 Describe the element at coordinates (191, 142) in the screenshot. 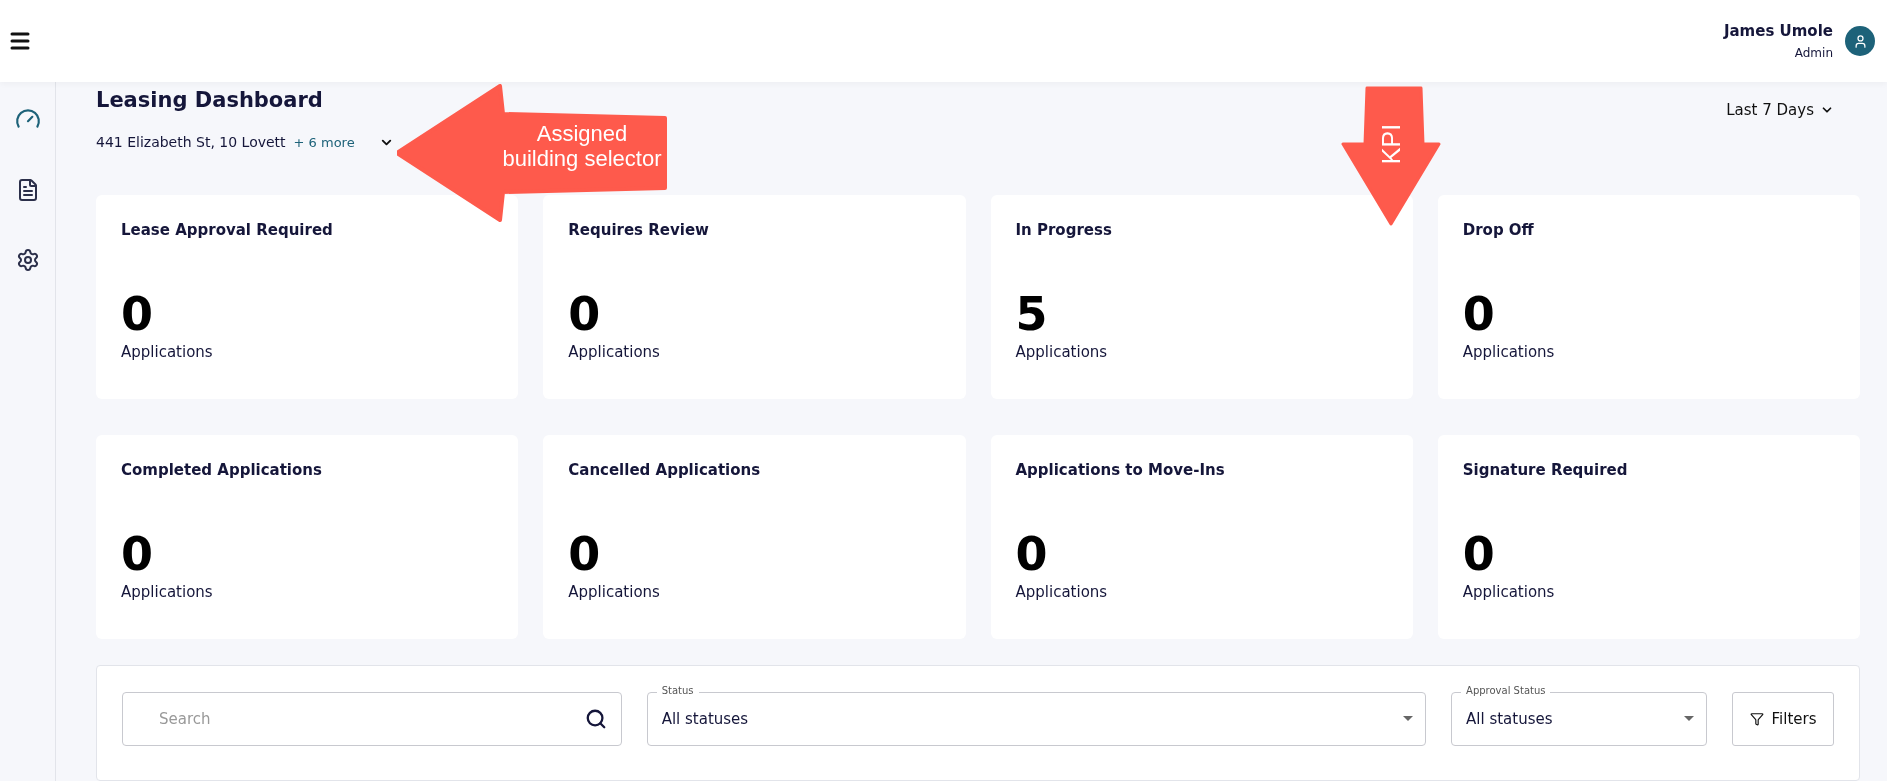

I see `building-names: 441 Elizabeth St, 10 Lovett` at that location.